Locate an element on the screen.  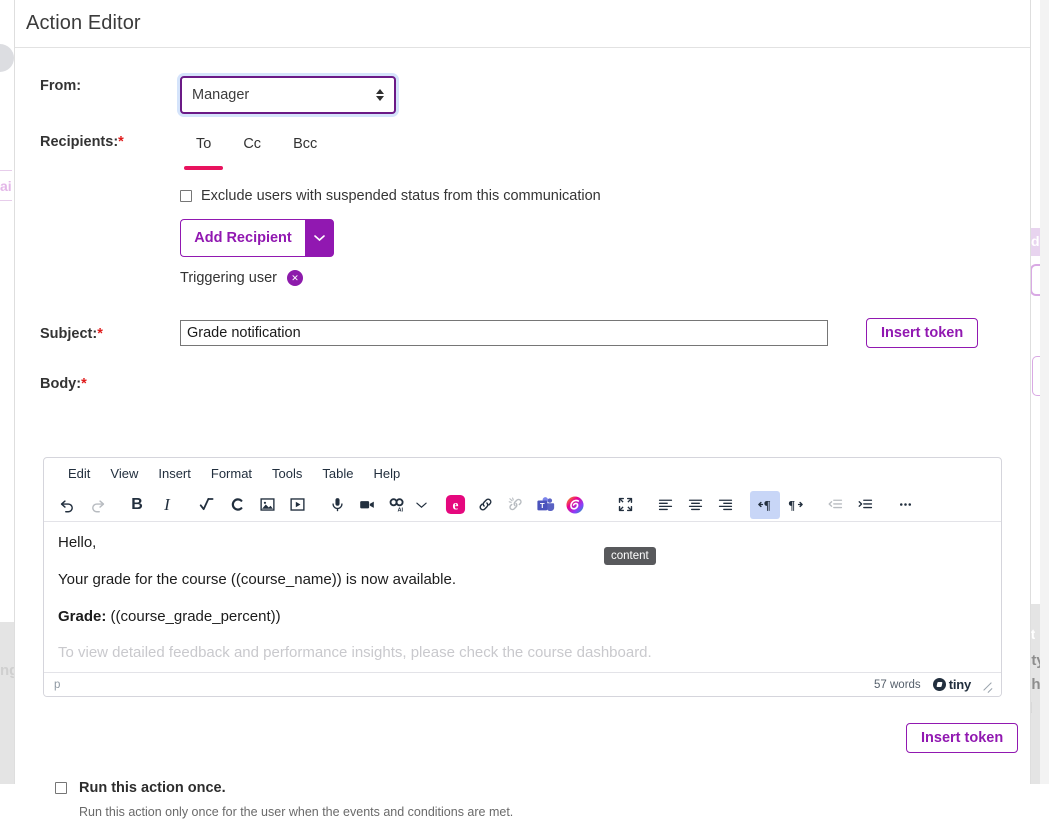
rtl-icon: ¶ is located at coordinates (795, 505).